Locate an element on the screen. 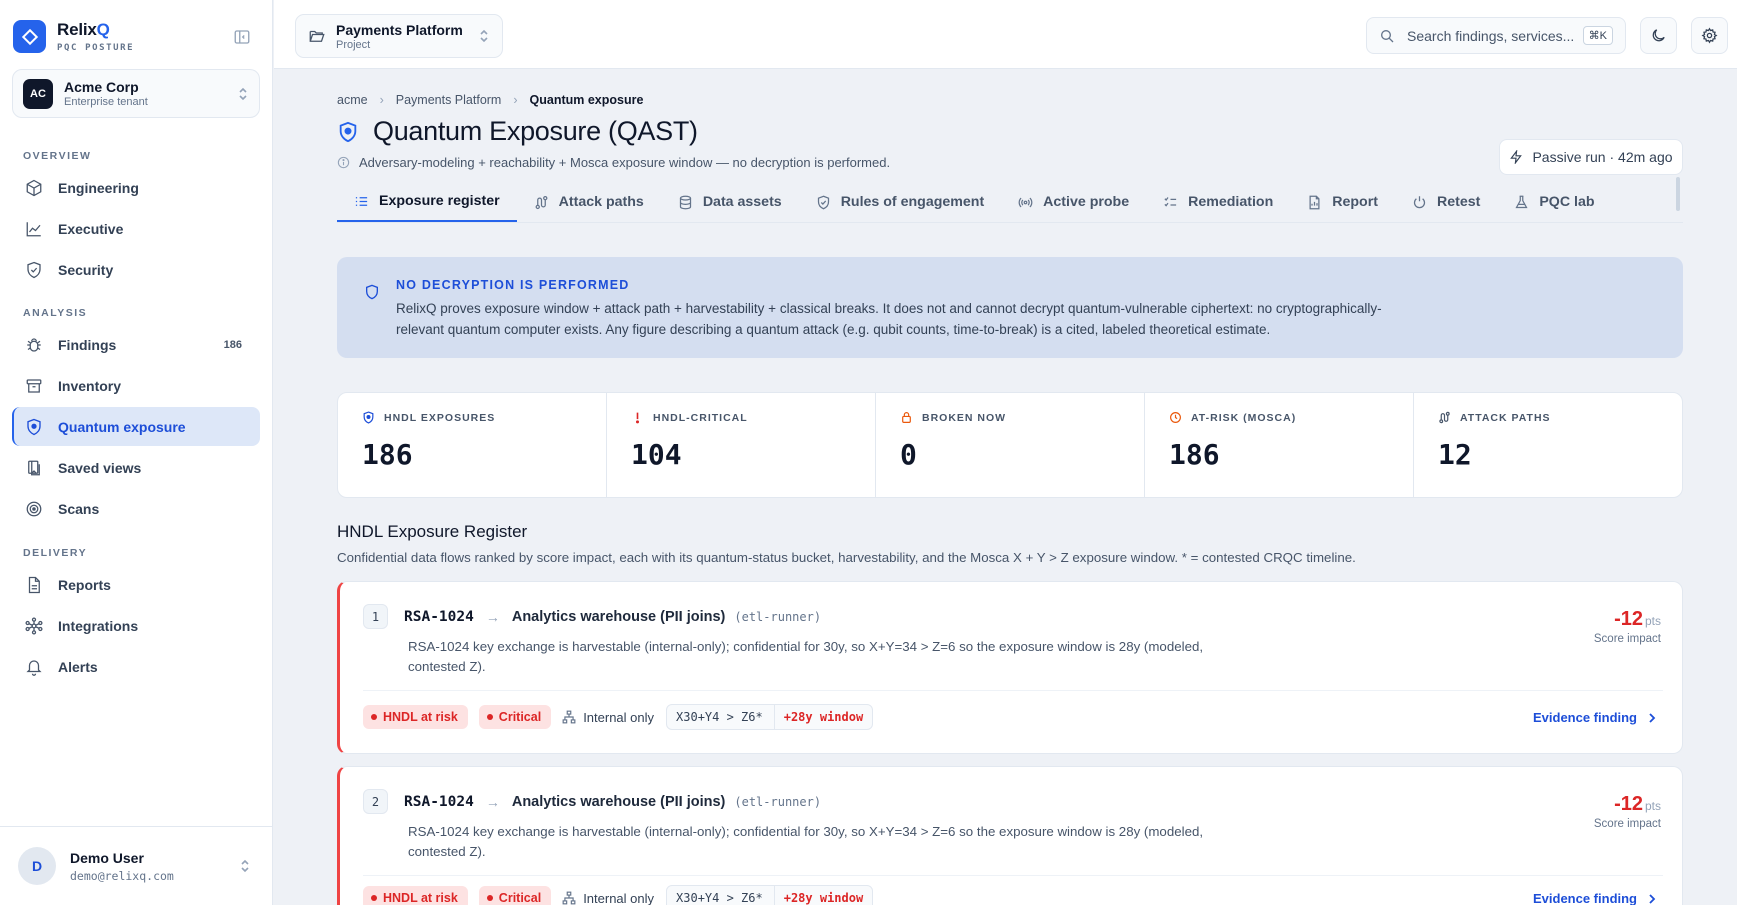  user-name: Demo User is located at coordinates (107, 857).